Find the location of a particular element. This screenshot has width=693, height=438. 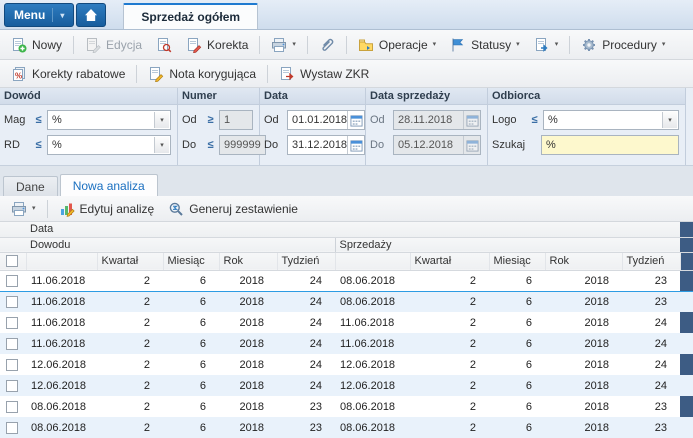

group-header-data: Data is located at coordinates (353, 230).